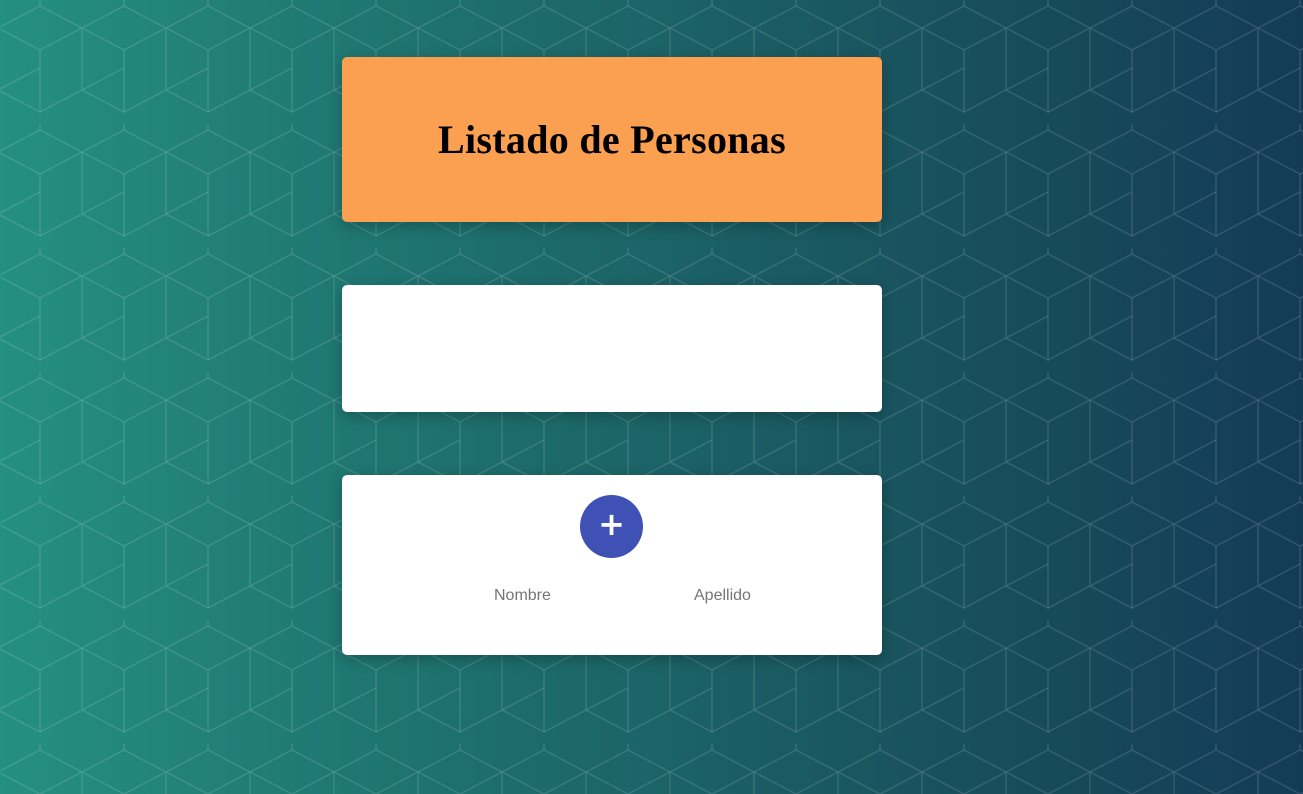 The height and width of the screenshot is (794, 1303). What do you see at coordinates (612, 565) in the screenshot?
I see `add-person-form: +` at bounding box center [612, 565].